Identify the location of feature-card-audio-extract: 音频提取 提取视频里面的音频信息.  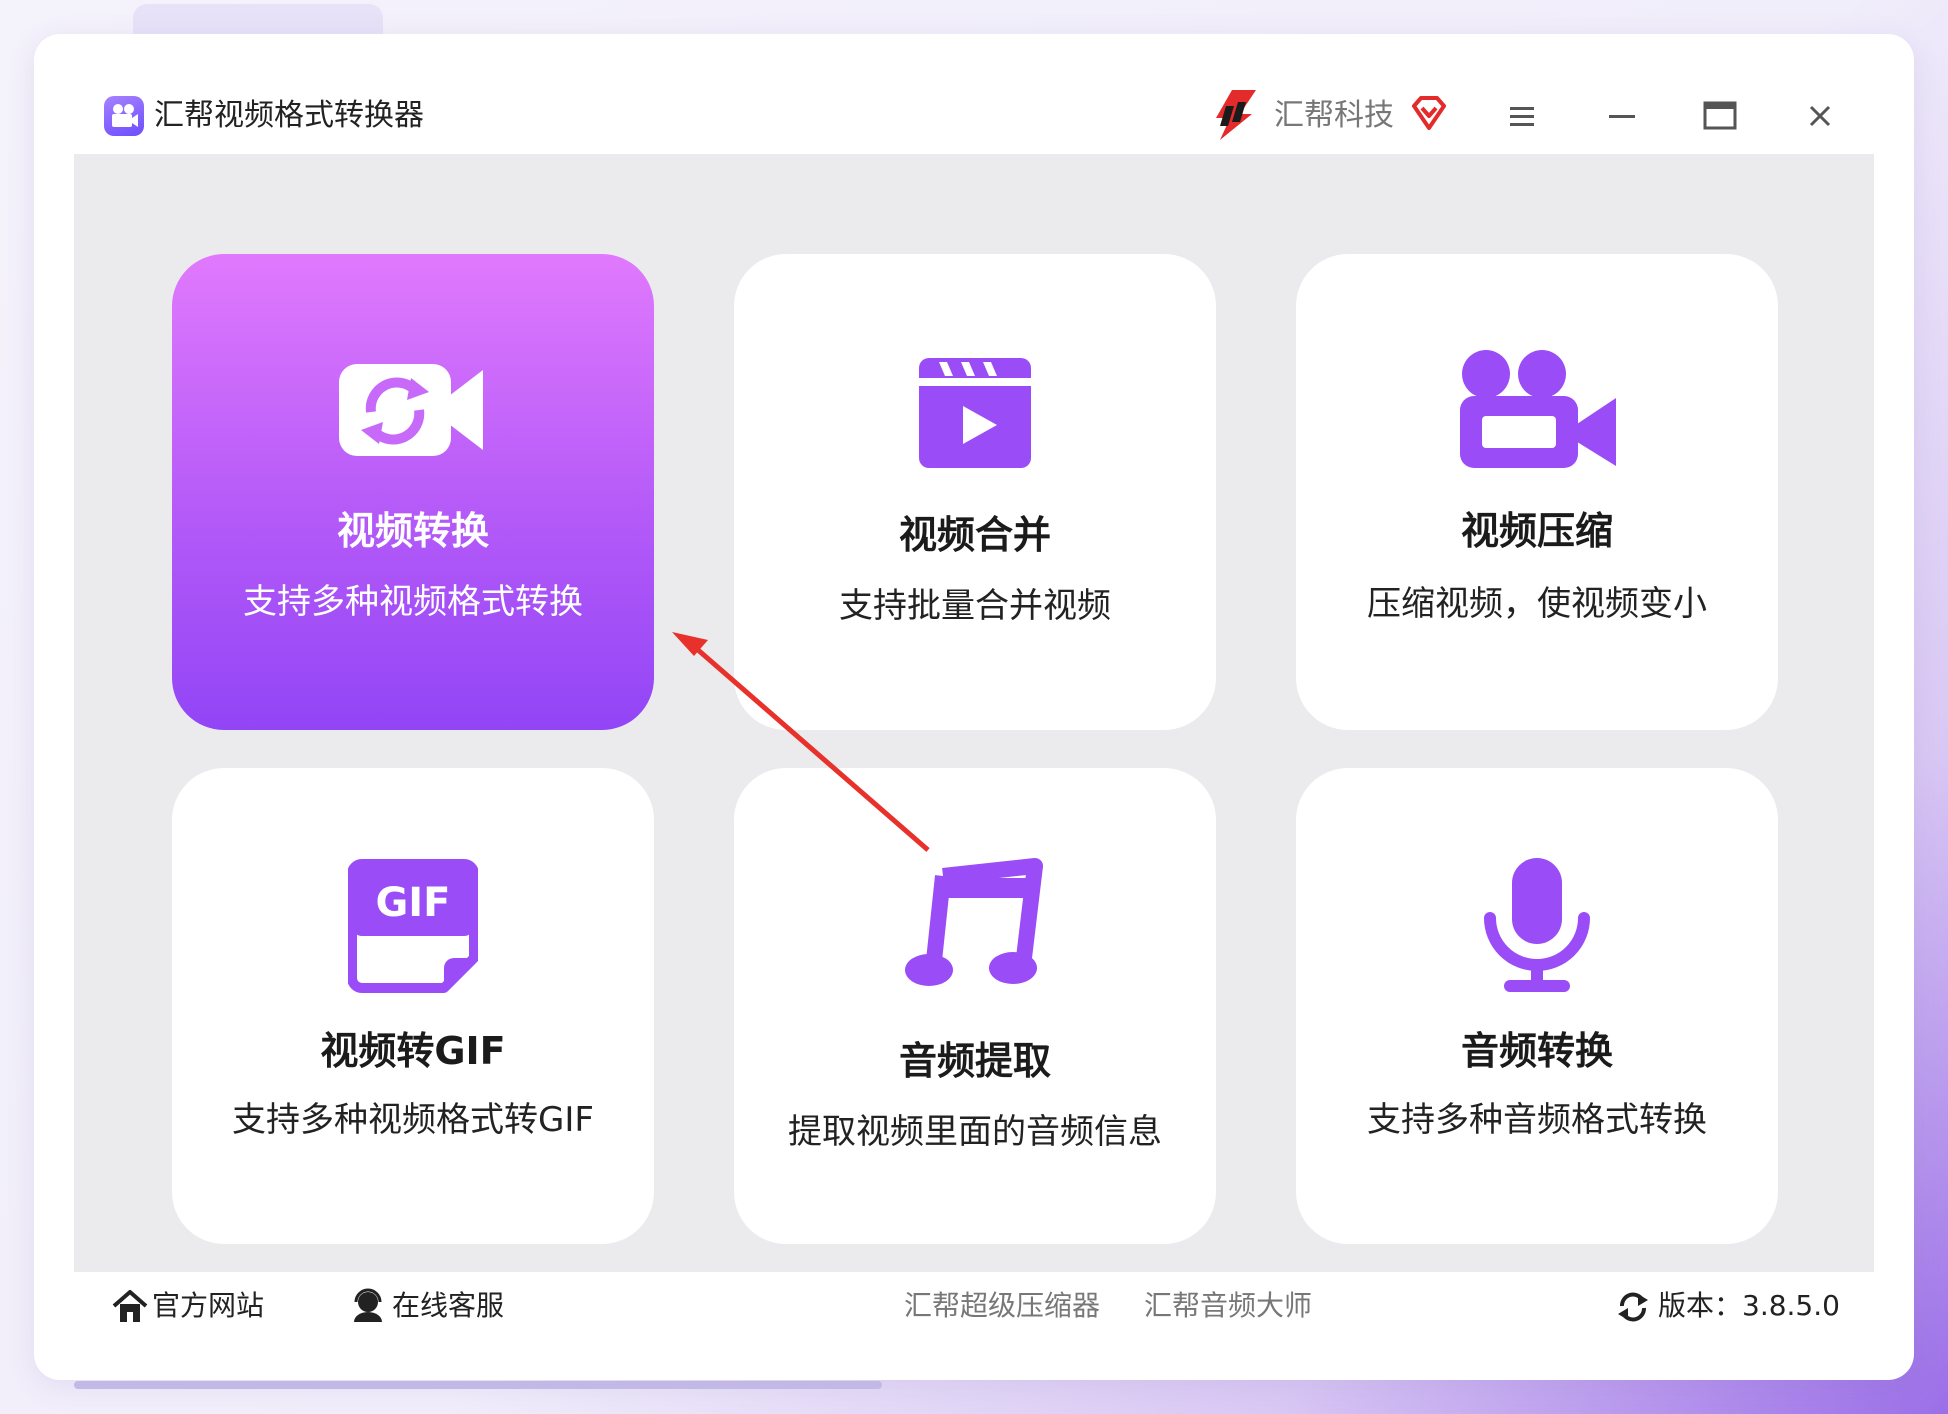
(975, 1006).